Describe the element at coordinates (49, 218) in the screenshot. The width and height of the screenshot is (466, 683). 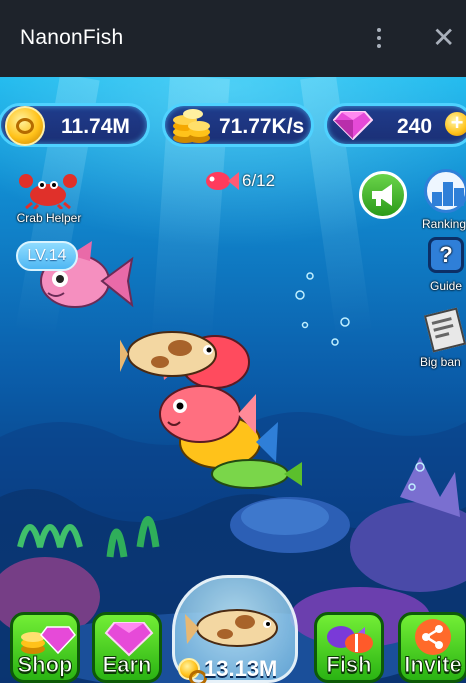
I see `crab-helper-label: Crab Helper` at that location.